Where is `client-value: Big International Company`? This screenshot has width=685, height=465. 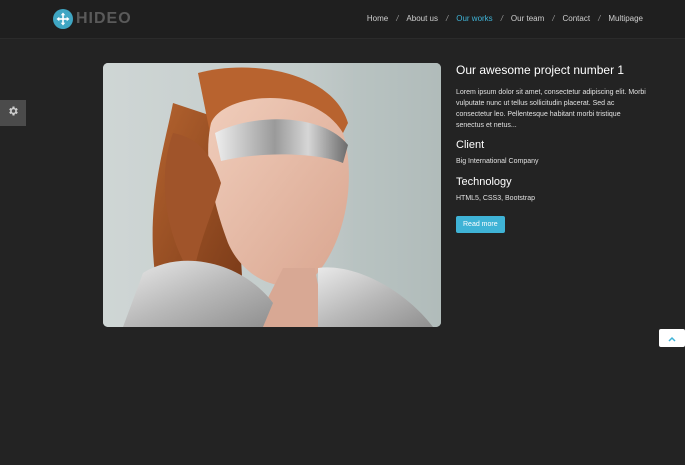 client-value: Big International Company is located at coordinates (497, 161).